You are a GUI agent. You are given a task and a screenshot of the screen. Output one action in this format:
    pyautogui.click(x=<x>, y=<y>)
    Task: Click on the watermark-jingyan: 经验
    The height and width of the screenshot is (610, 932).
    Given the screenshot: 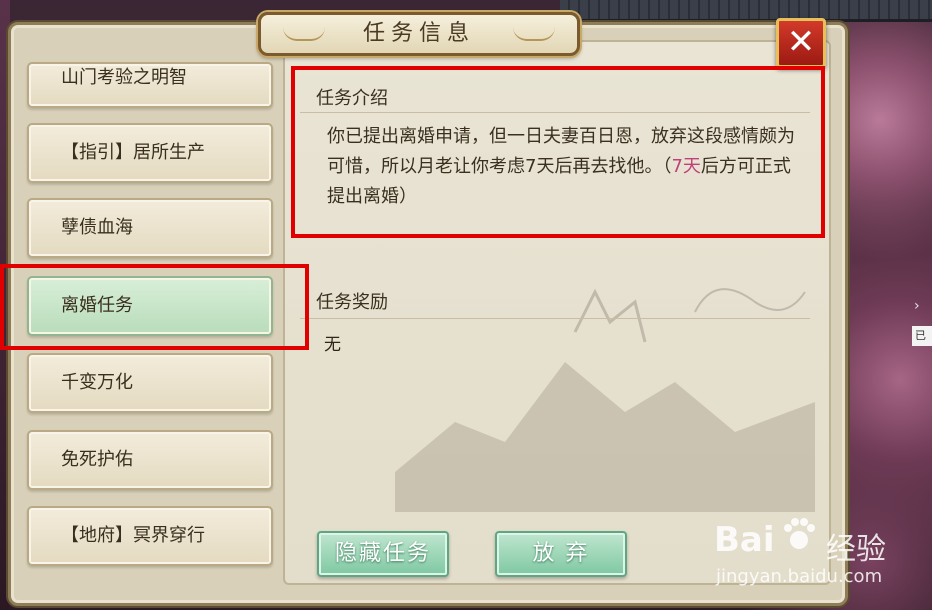 What is the action you would take?
    pyautogui.click(x=856, y=549)
    